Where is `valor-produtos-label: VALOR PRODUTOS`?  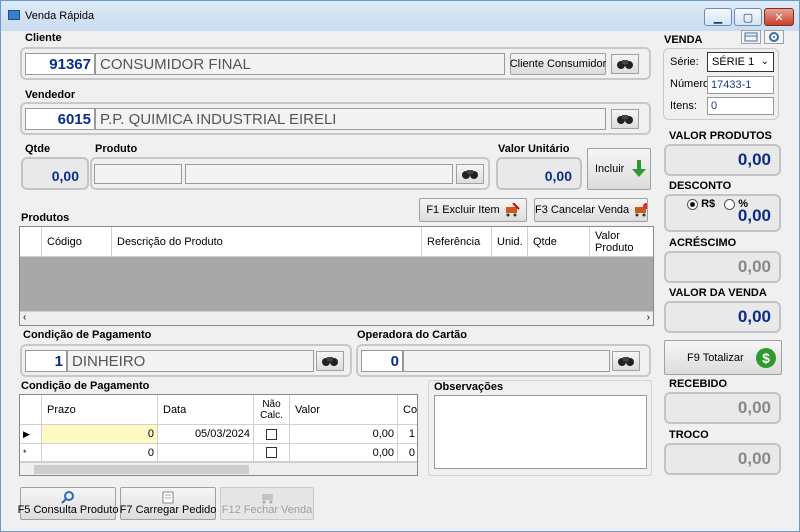 valor-produtos-label: VALOR PRODUTOS is located at coordinates (720, 136).